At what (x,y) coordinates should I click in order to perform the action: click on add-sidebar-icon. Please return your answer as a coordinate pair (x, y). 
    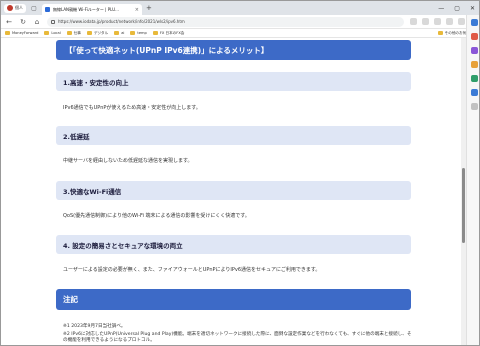
    Looking at the image, I should click on (474, 106).